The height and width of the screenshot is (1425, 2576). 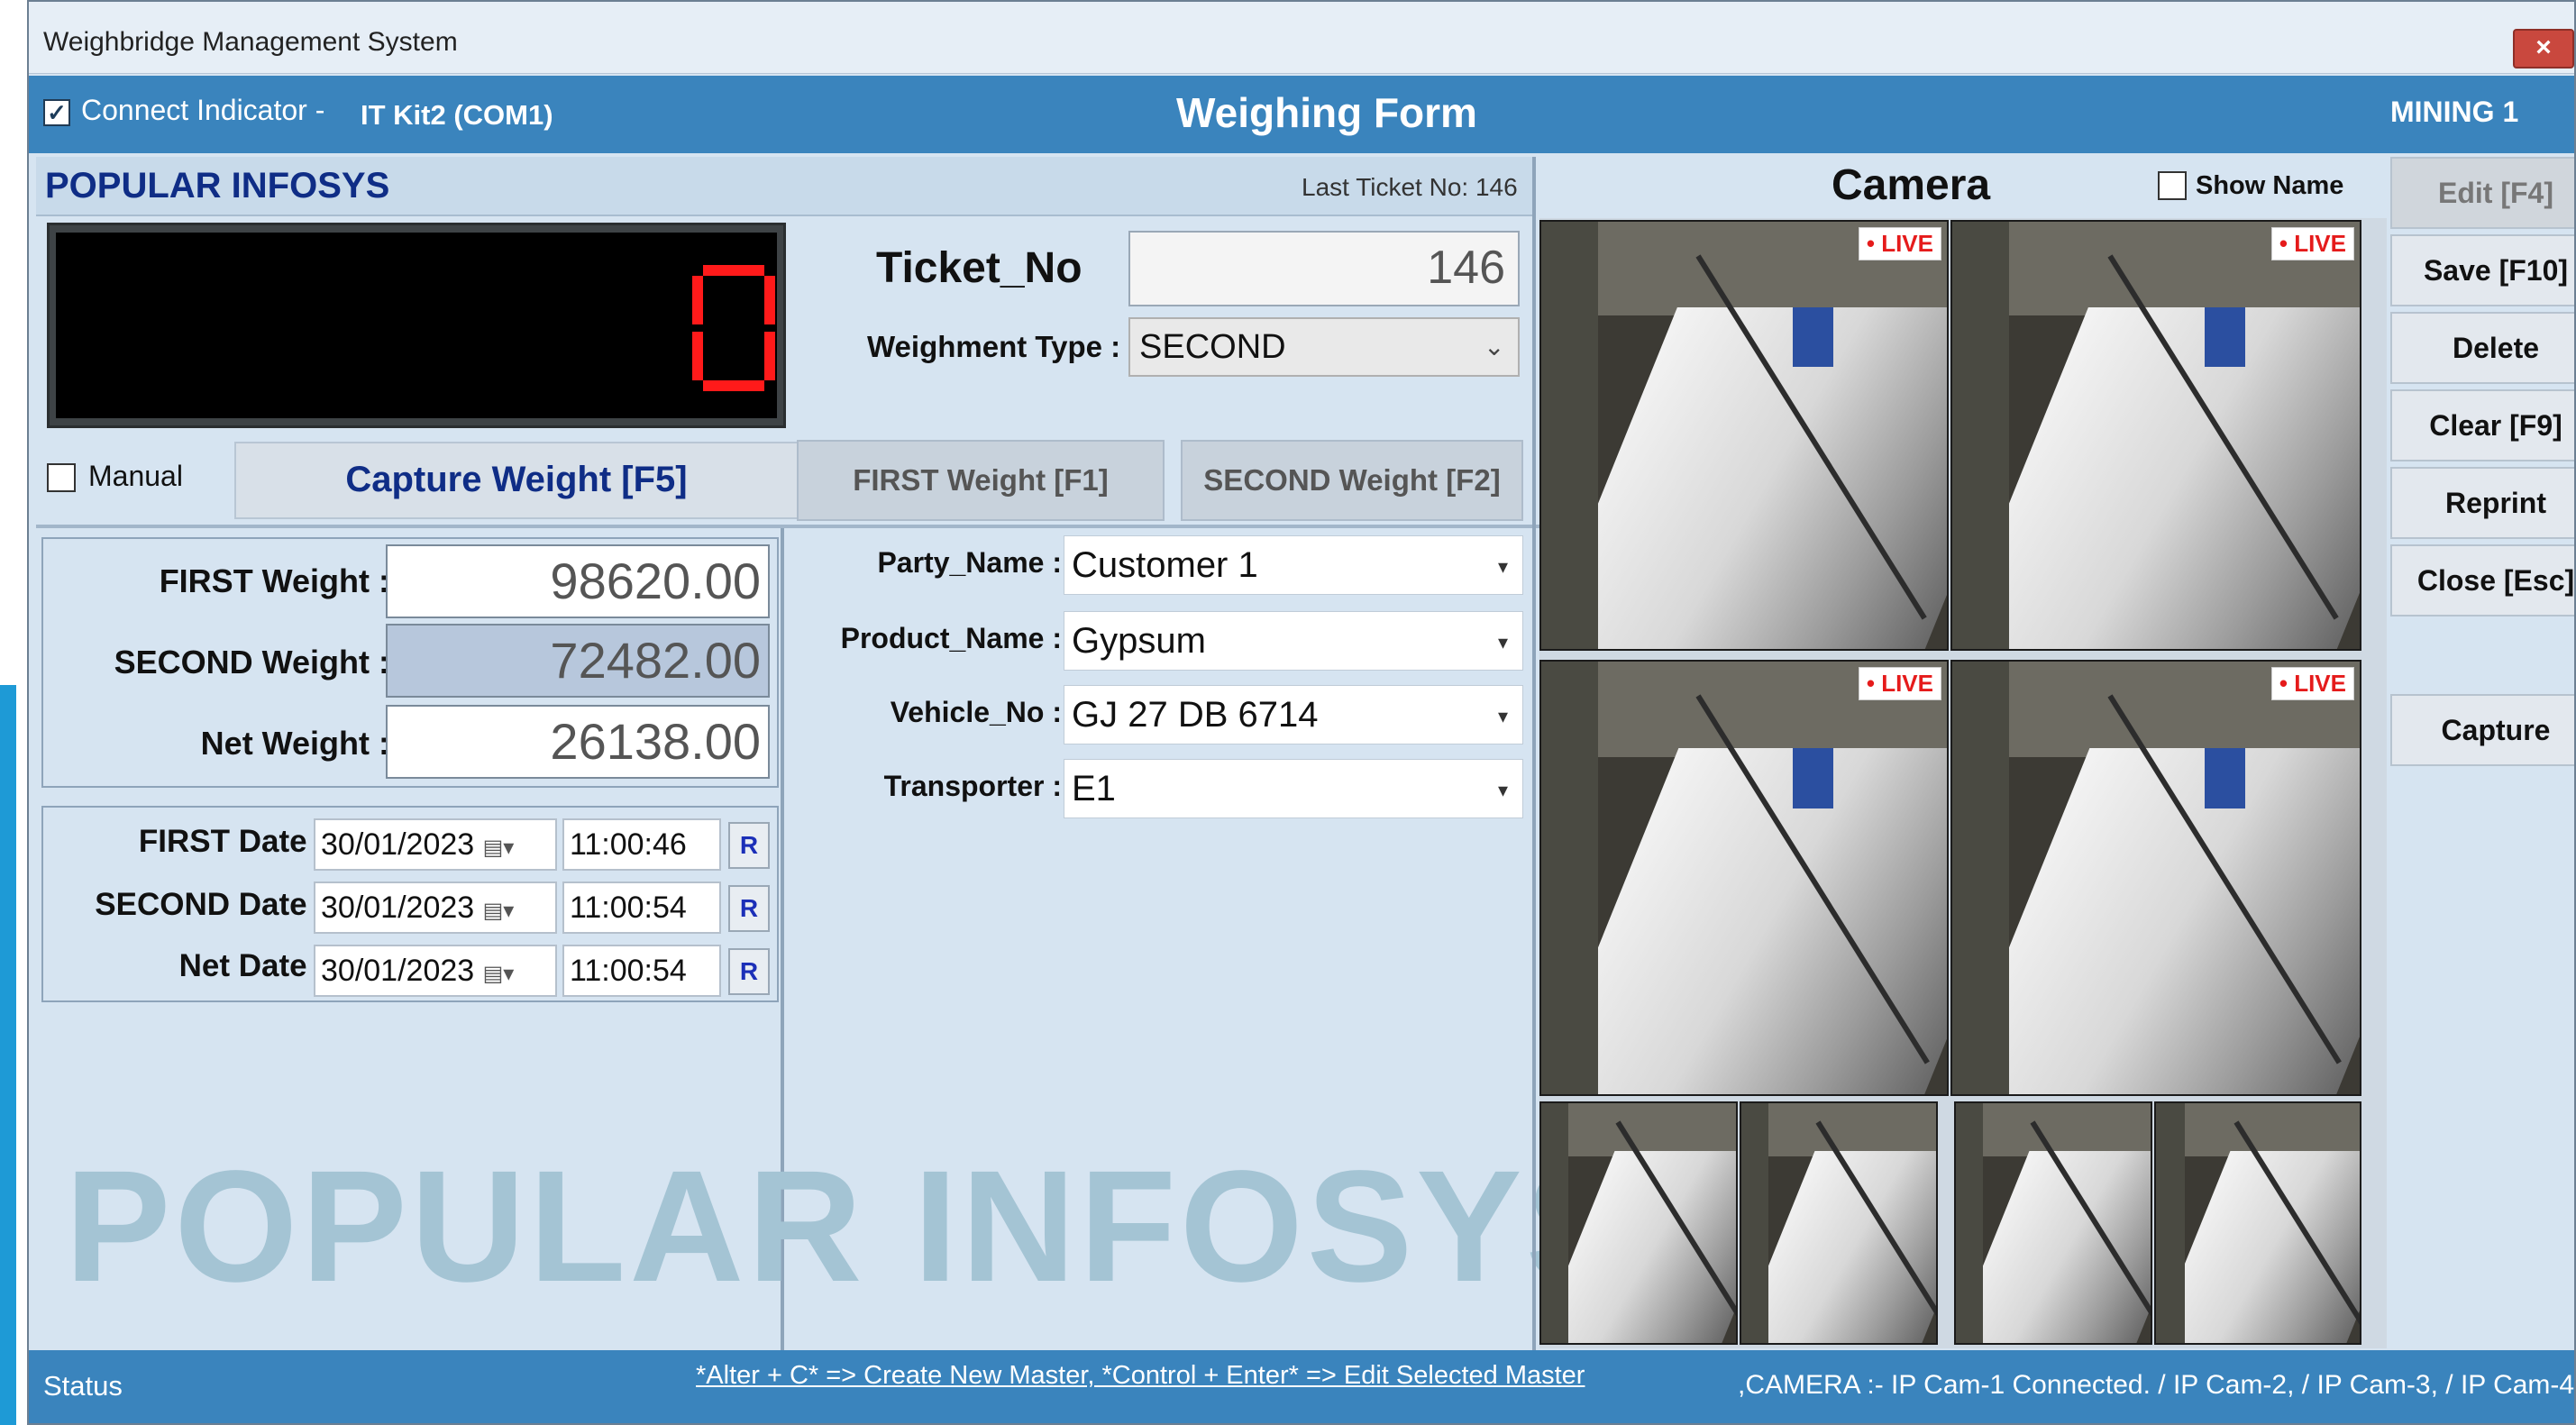 What do you see at coordinates (976, 712) in the screenshot?
I see `vehicle-no-label: Vehicle_No :` at bounding box center [976, 712].